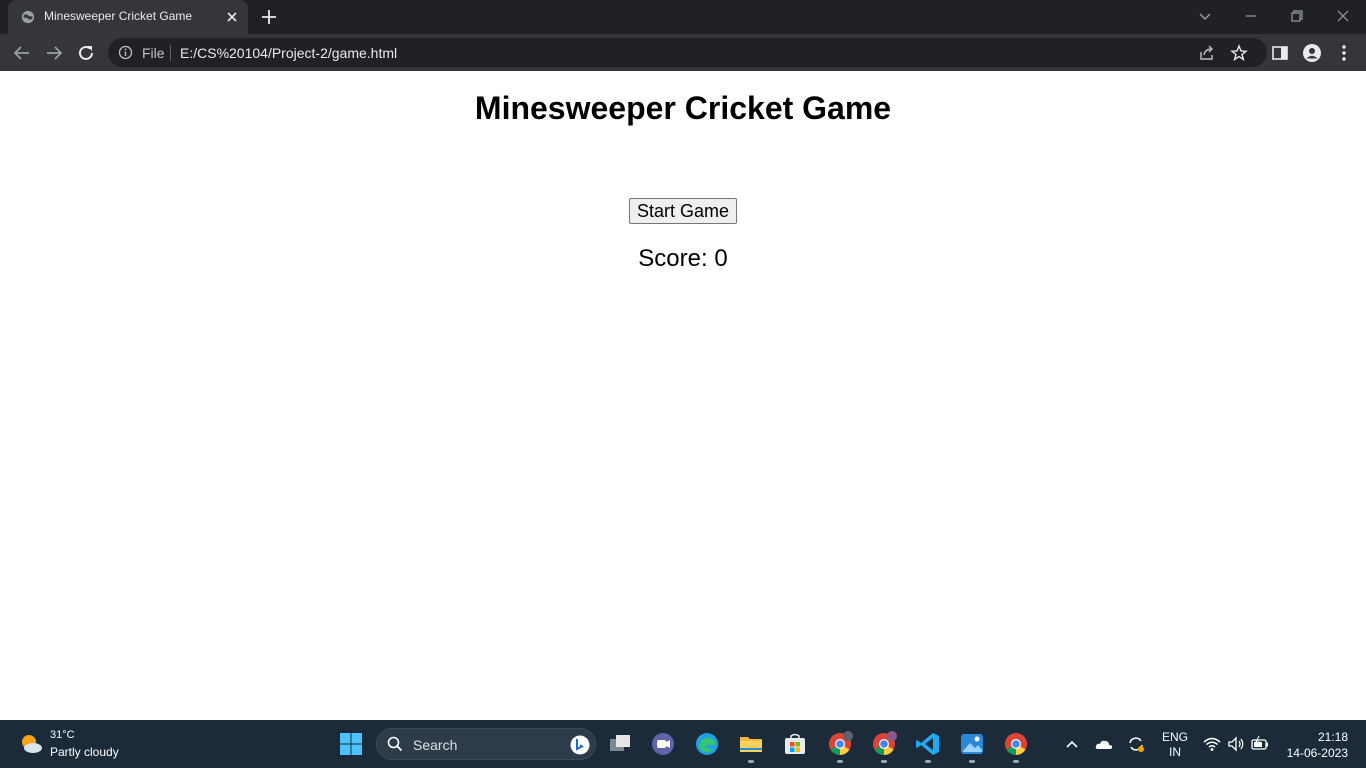 Image resolution: width=1366 pixels, height=768 pixels. Describe the element at coordinates (751, 744) in the screenshot. I see `file-explorer-icon` at that location.